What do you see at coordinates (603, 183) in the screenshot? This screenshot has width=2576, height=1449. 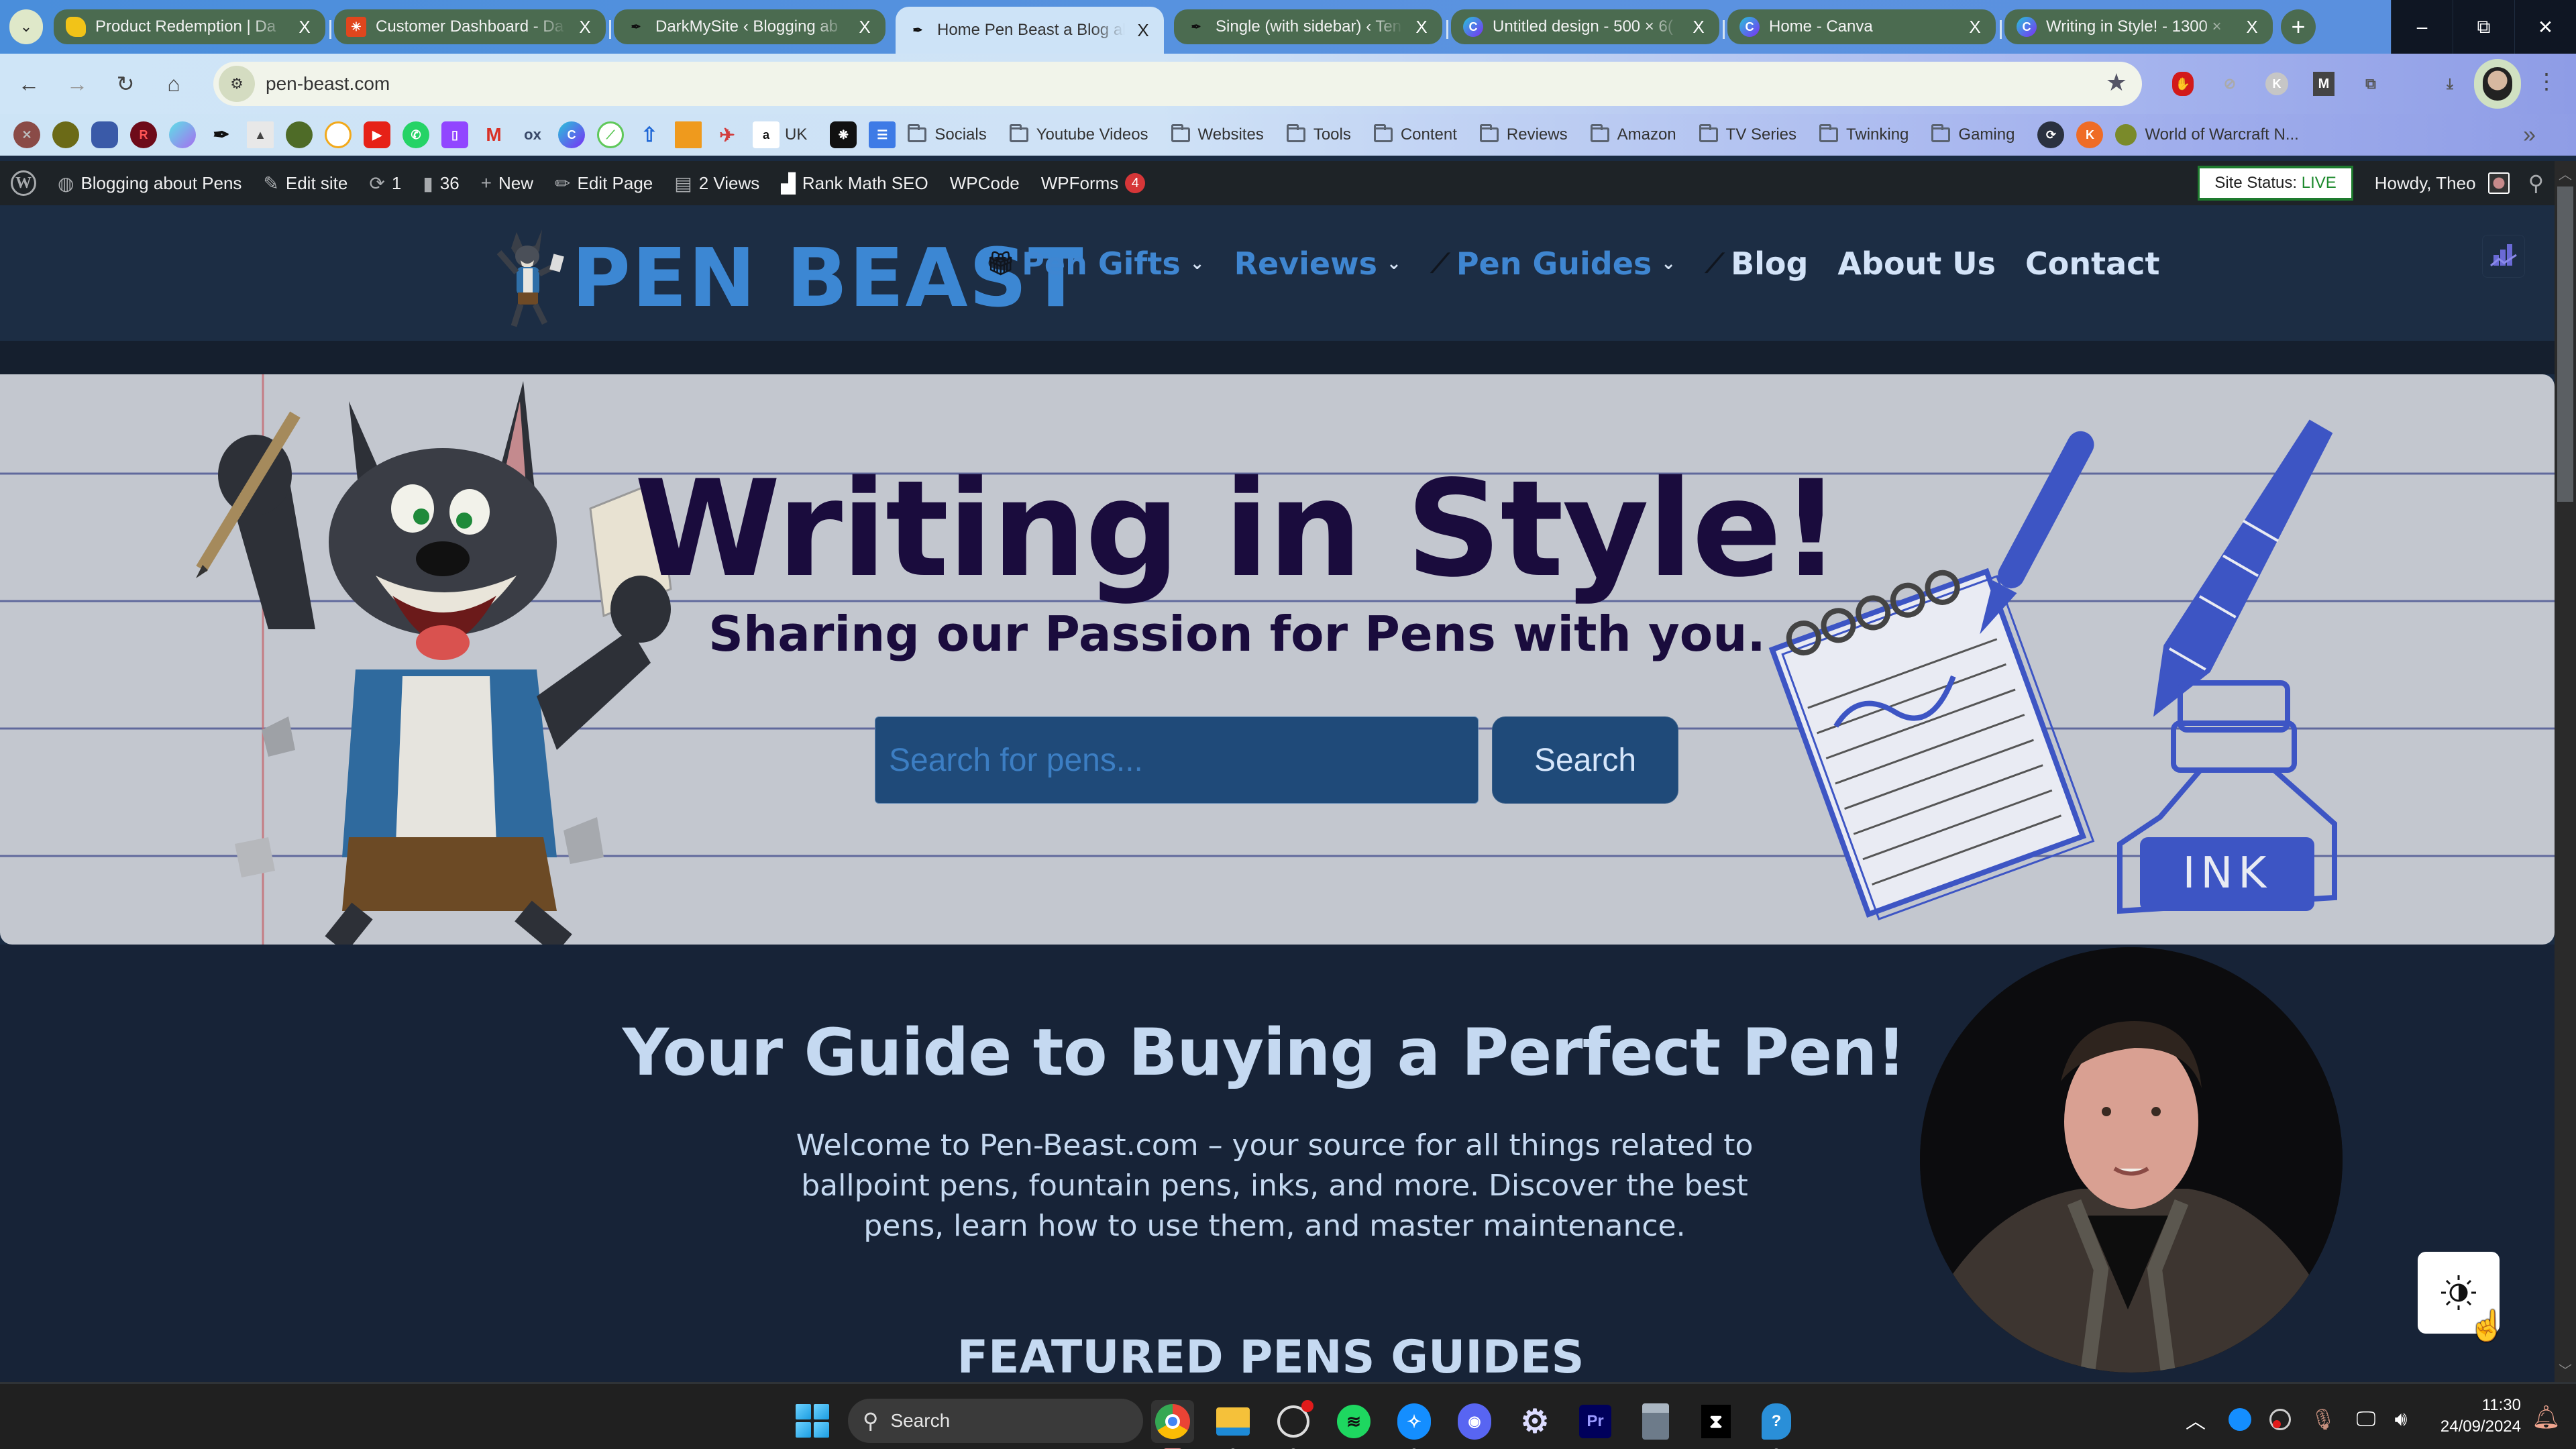 I see `edit-page-link: ✏ Edit Page` at bounding box center [603, 183].